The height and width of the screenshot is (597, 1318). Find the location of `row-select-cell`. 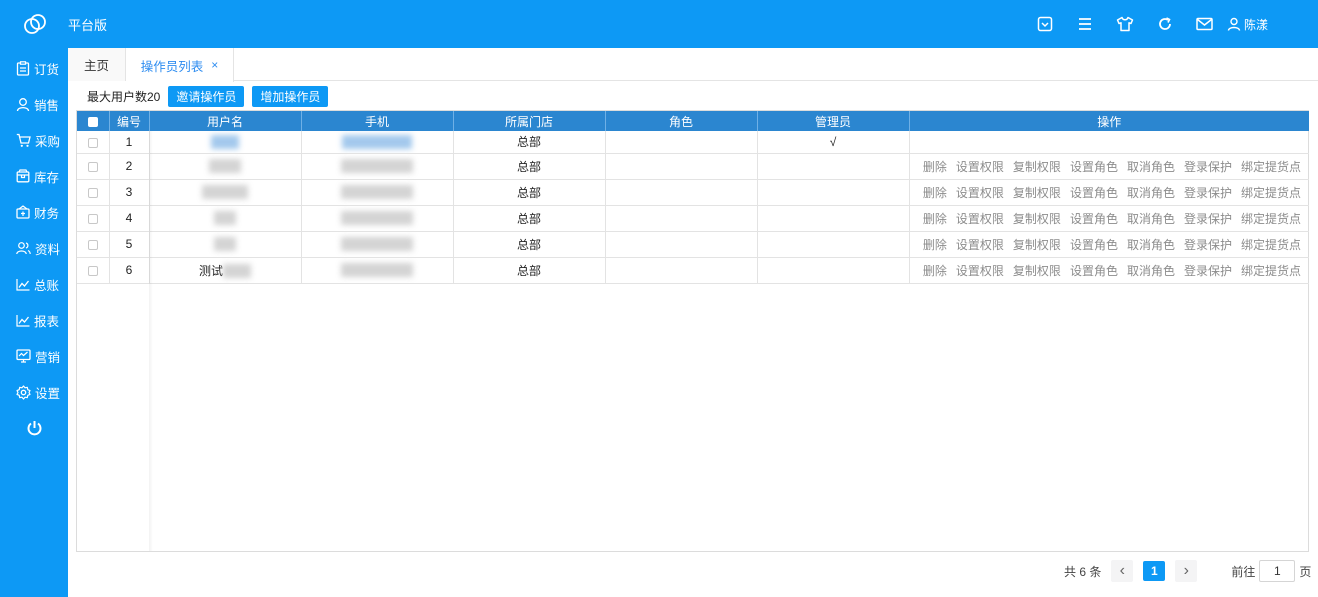

row-select-cell is located at coordinates (93, 270).